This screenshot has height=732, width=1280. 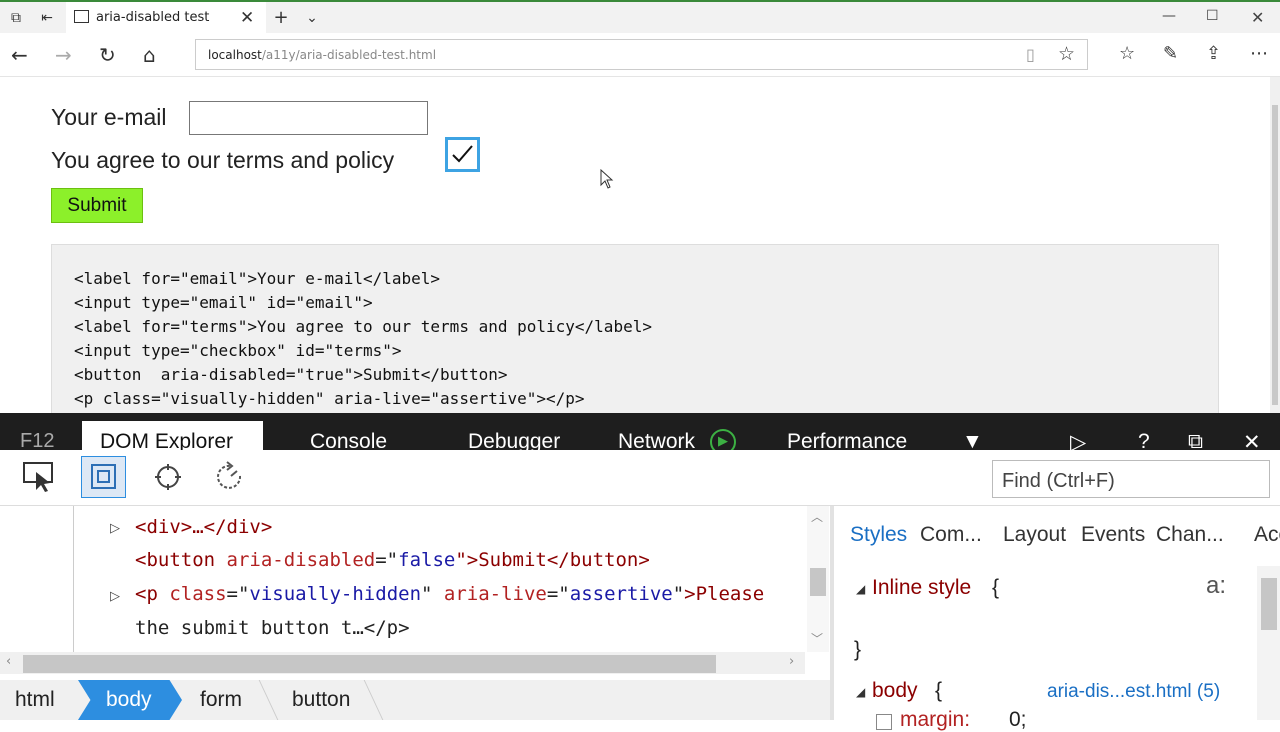 What do you see at coordinates (818, 582) in the screenshot?
I see `dom-scrollbar-thumb` at bounding box center [818, 582].